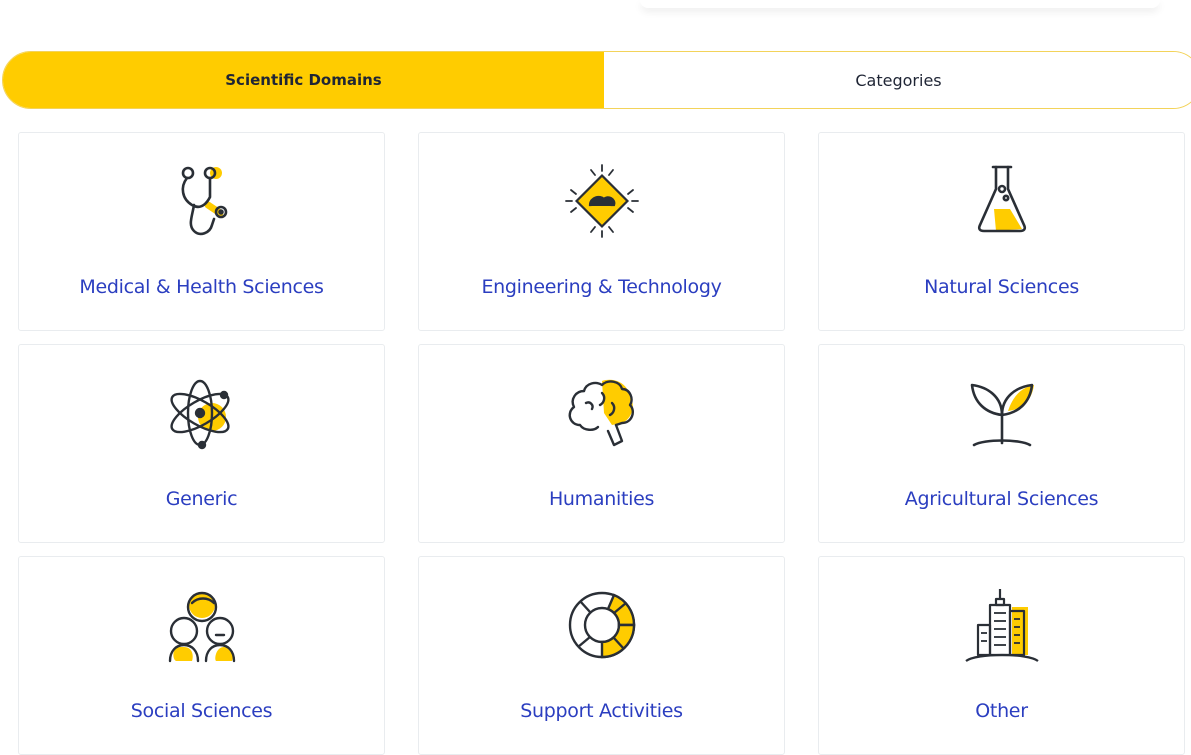 This screenshot has width=1191, height=755. I want to click on domain-label: Engineering & Technology, so click(601, 287).